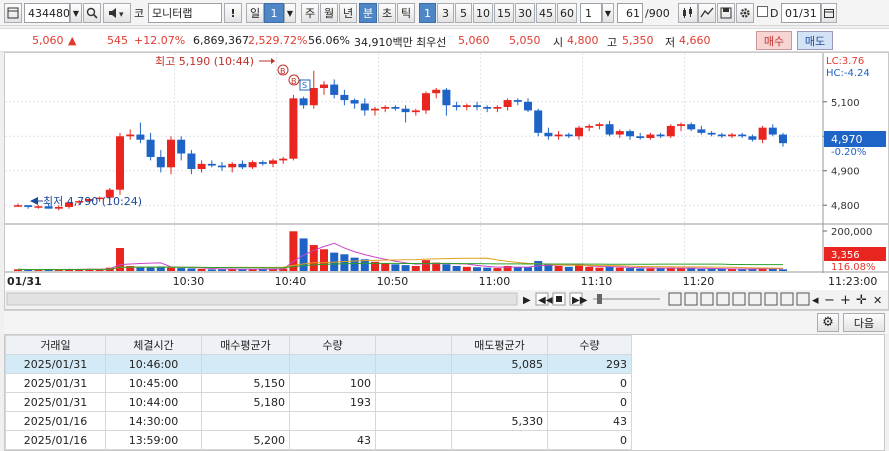 This screenshot has width=889, height=451. I want to click on date-checkbox, so click(762, 11).